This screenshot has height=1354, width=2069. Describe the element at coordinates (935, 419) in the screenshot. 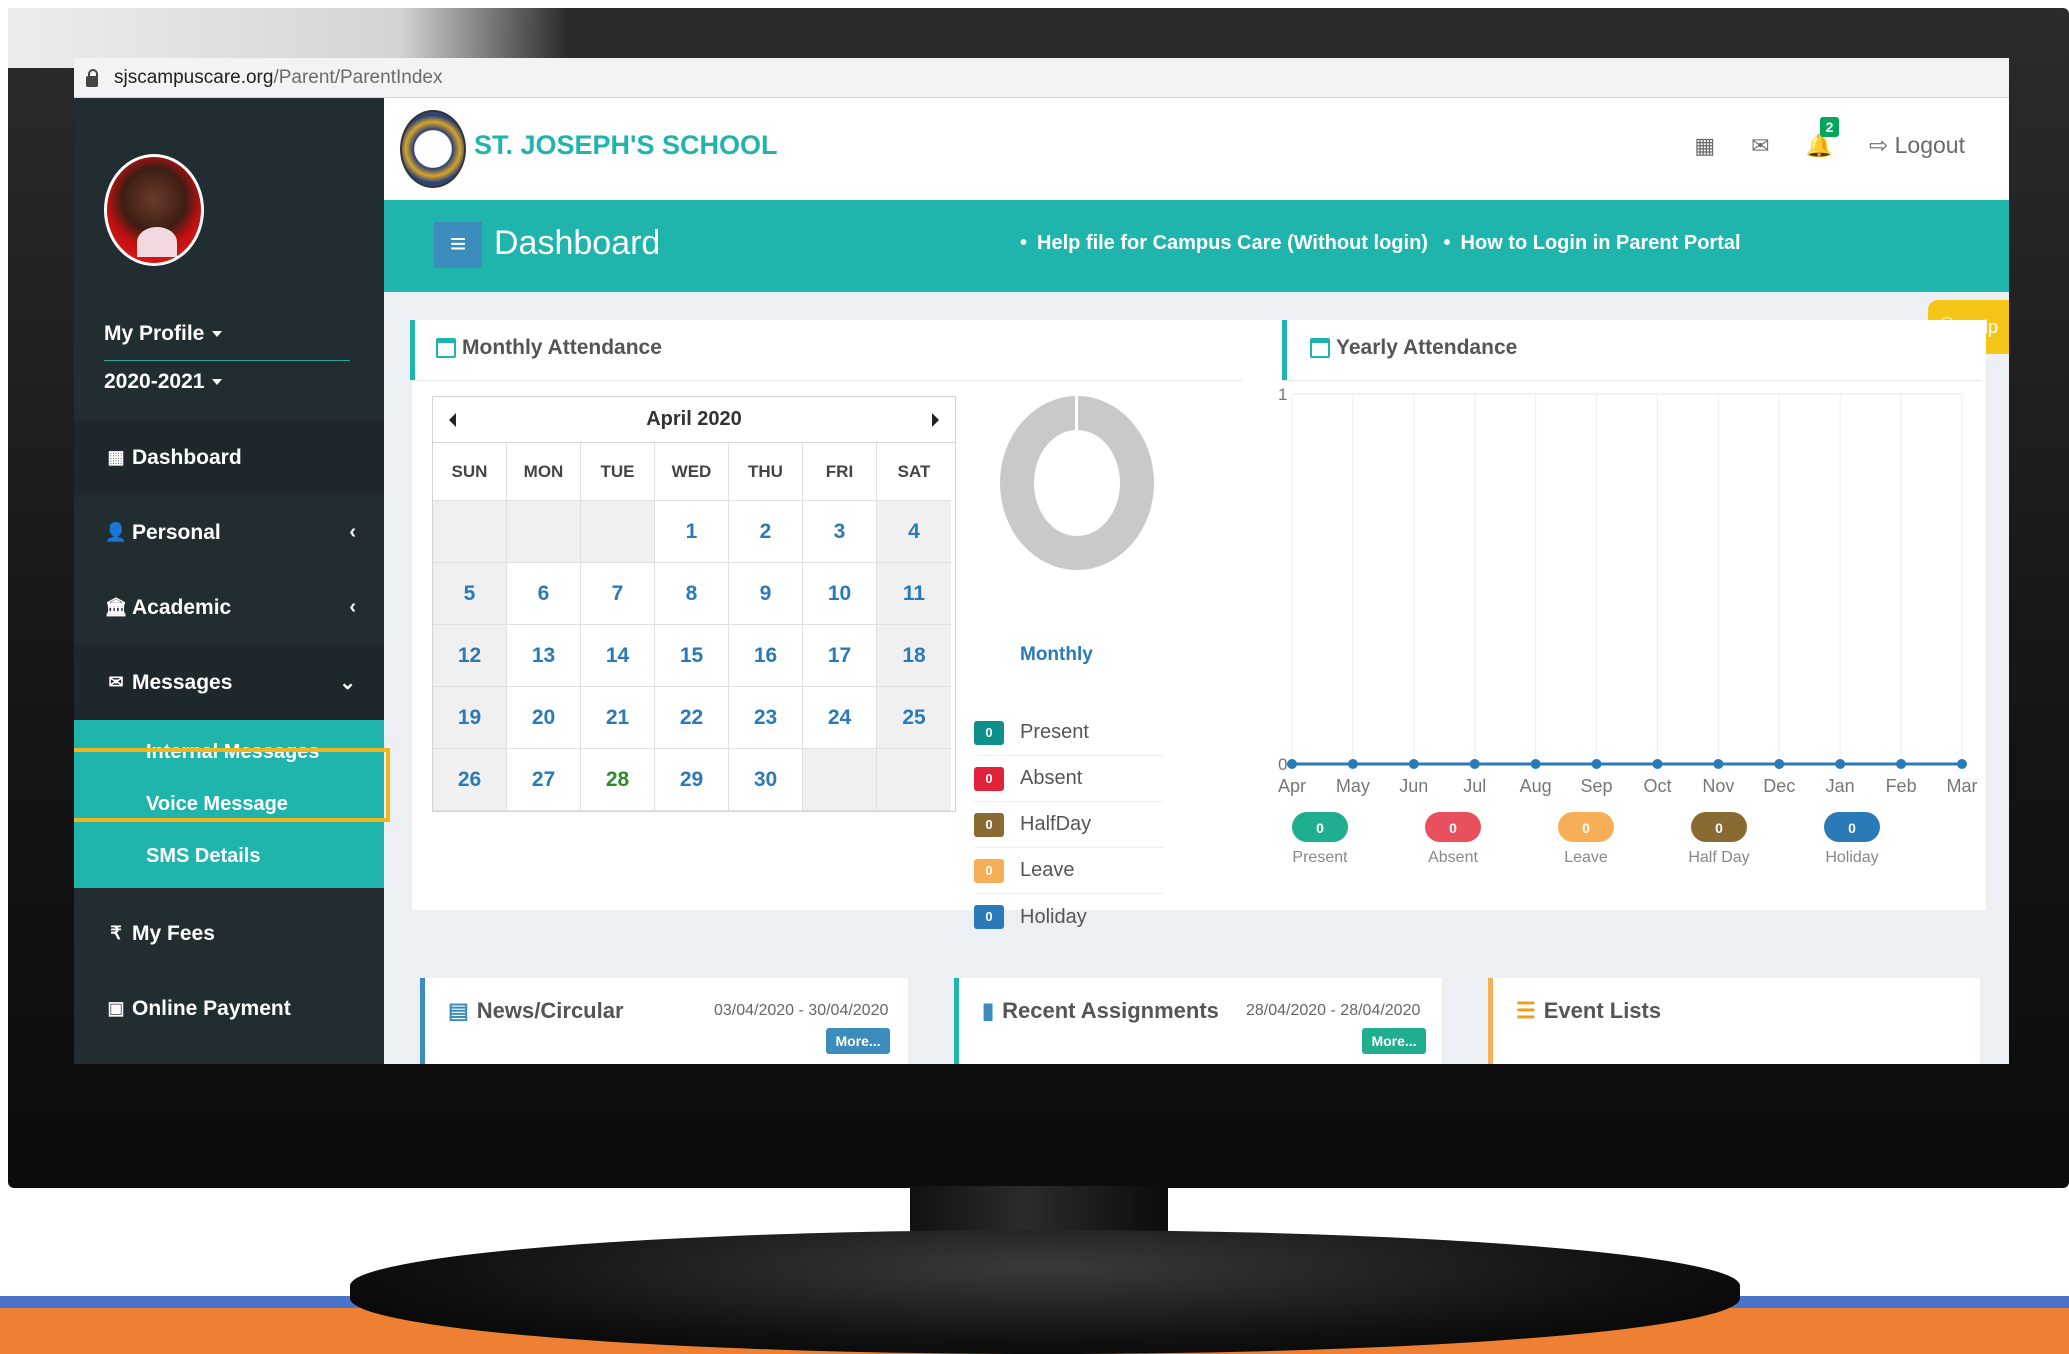

I see `next-month-icon` at that location.